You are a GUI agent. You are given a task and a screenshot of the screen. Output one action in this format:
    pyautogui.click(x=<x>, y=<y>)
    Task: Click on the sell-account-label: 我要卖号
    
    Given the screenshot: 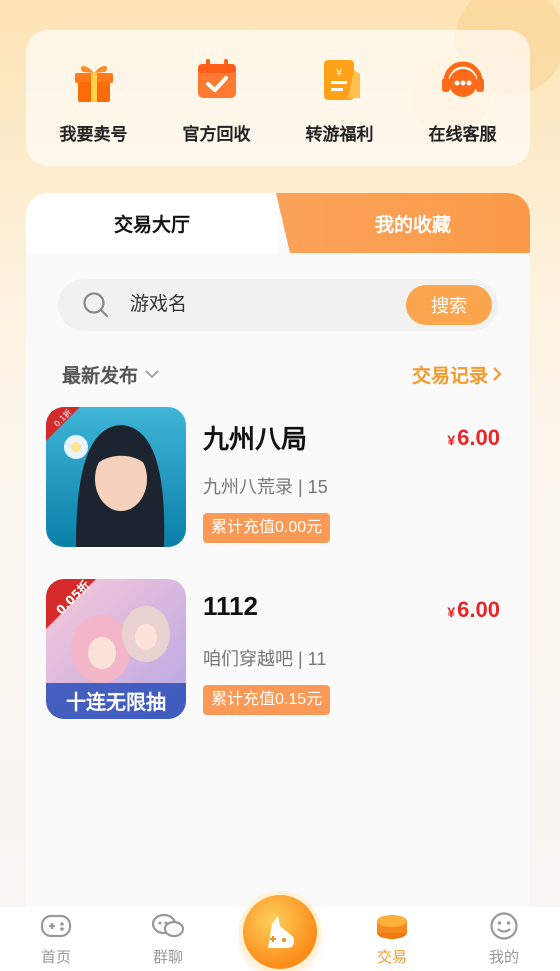 What is the action you would take?
    pyautogui.click(x=93, y=134)
    